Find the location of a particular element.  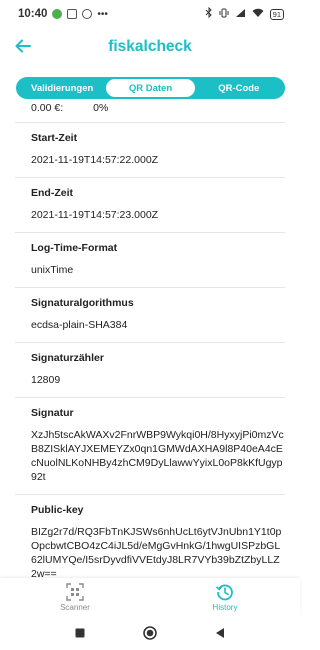

partial-tax-row: 0.00 €: 0% is located at coordinates (150, 111).